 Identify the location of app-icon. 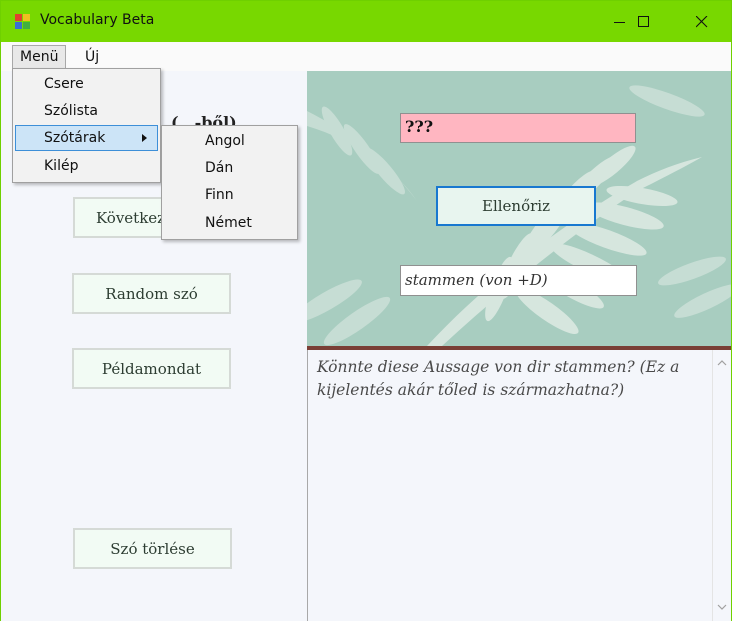
(23, 22).